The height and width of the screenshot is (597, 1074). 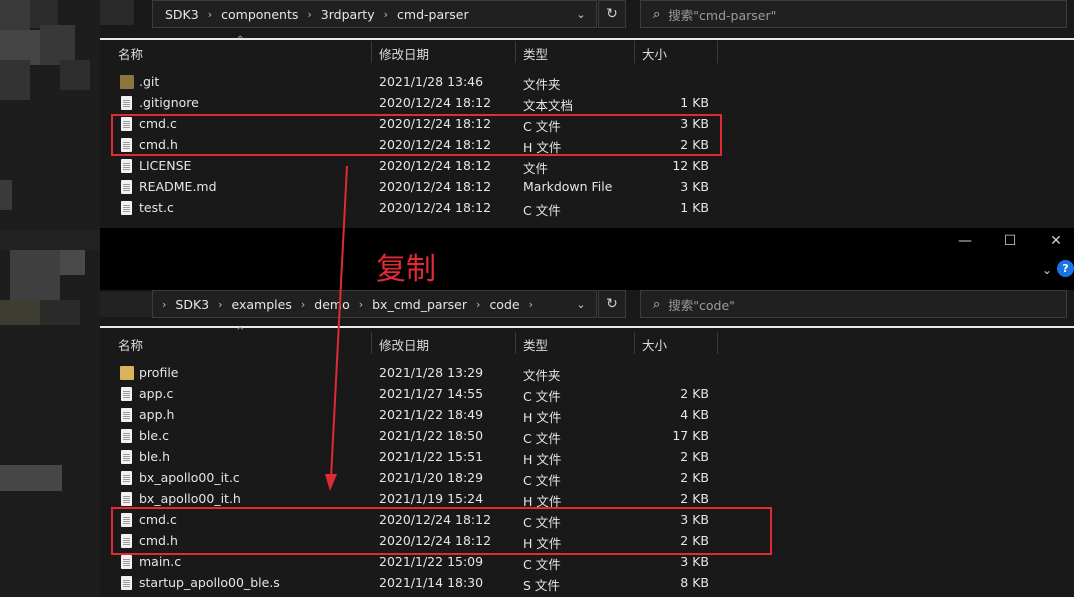 I want to click on file-row: app.h 2021/1/22 18:49 H 文件 4 KB, so click(x=587, y=415).